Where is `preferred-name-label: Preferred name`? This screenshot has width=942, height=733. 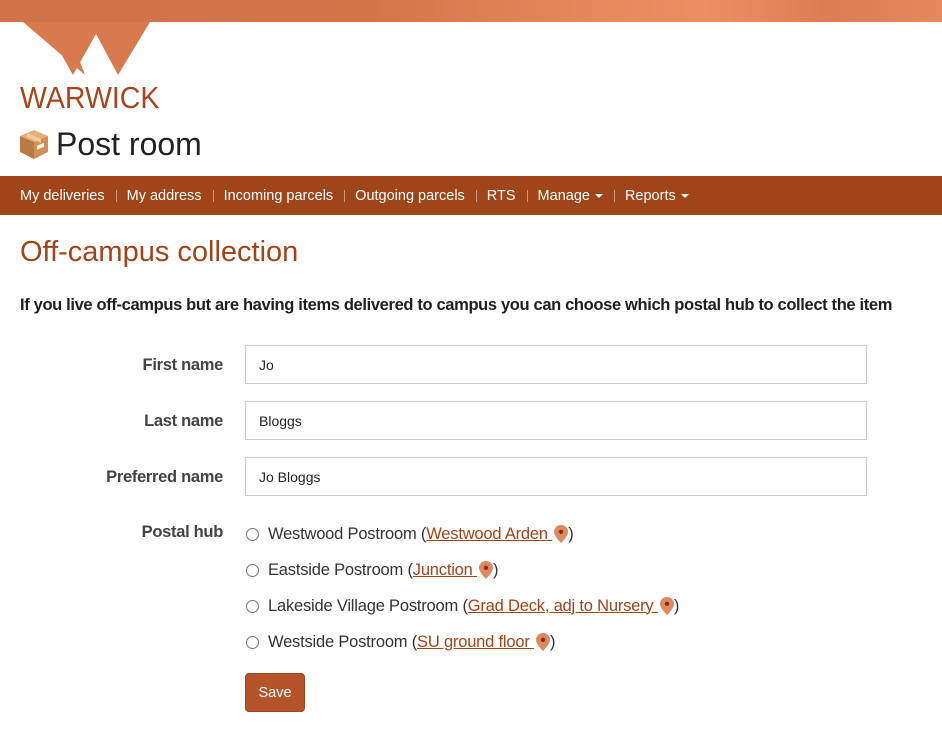 preferred-name-label: Preferred name is located at coordinates (164, 476).